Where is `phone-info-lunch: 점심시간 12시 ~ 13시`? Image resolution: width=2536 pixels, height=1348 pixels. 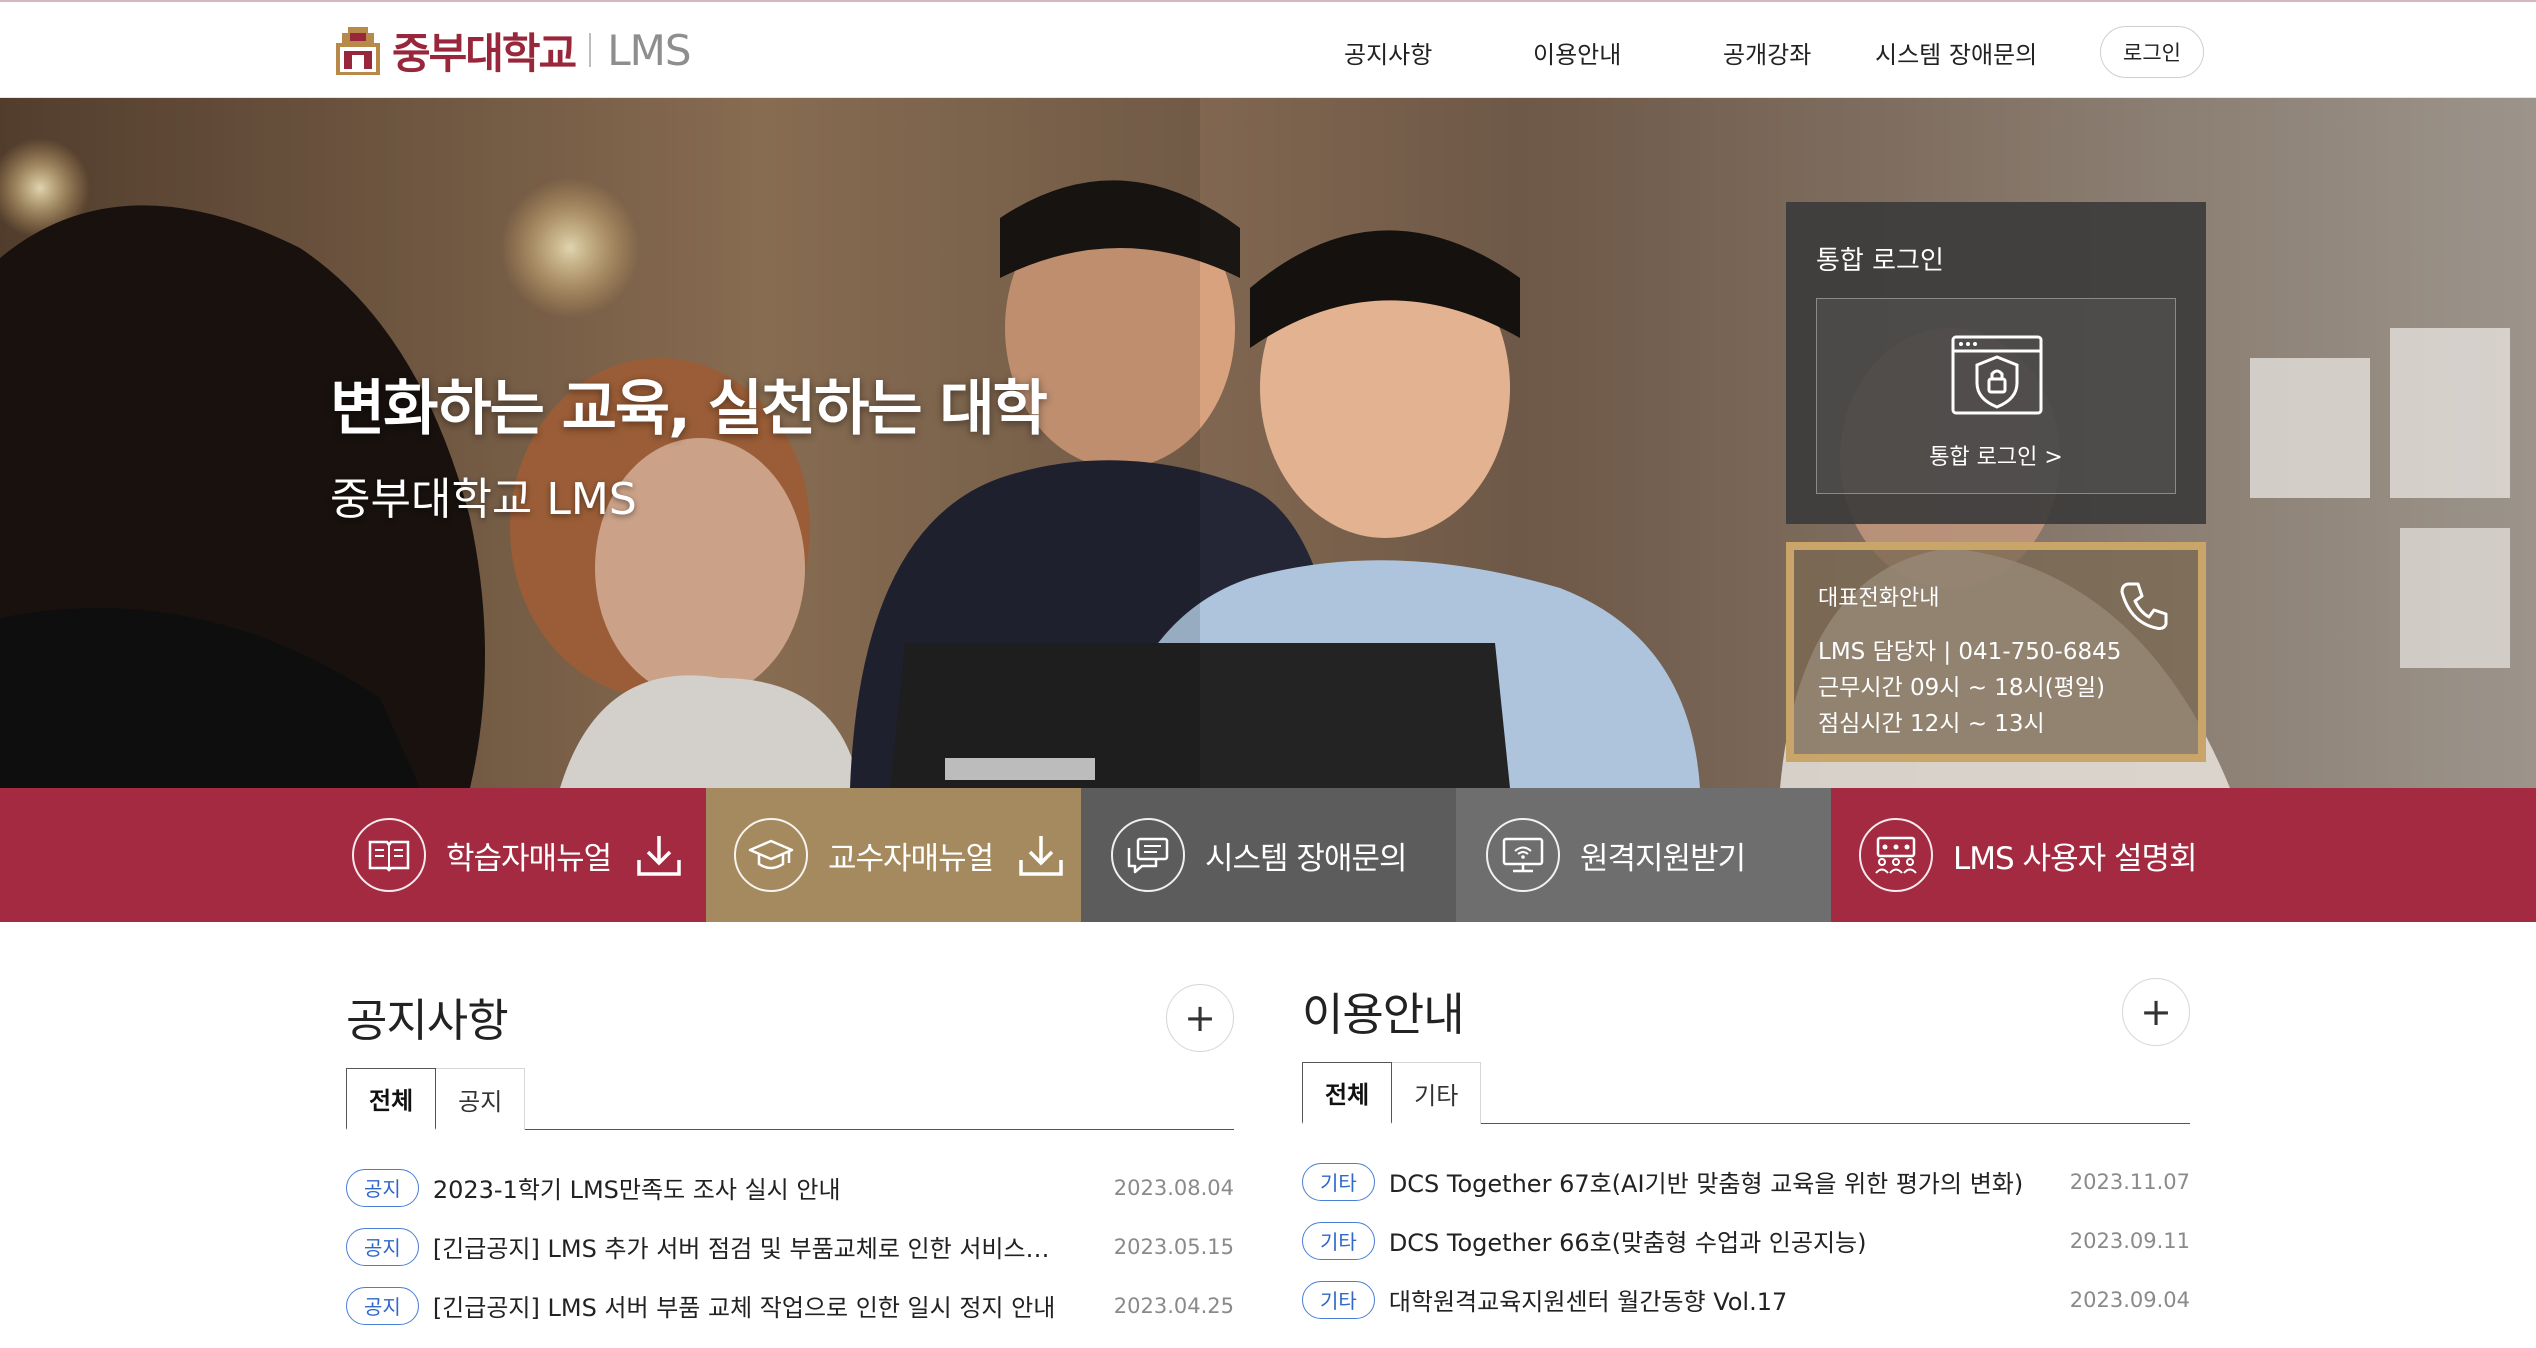 phone-info-lunch: 점심시간 12시 ~ 13시 is located at coordinates (1931, 724).